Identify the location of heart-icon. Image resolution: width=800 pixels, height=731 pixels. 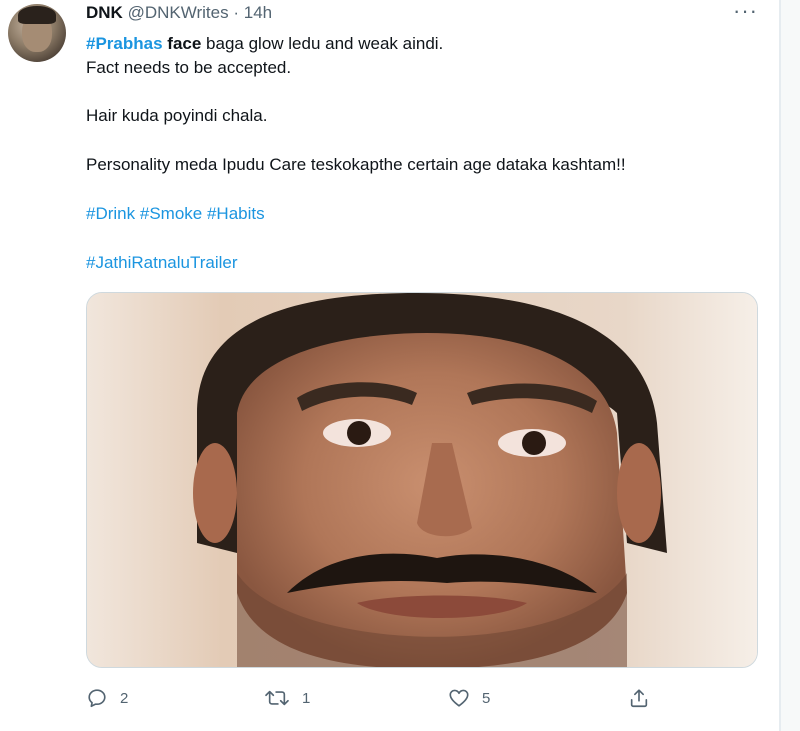
(459, 698).